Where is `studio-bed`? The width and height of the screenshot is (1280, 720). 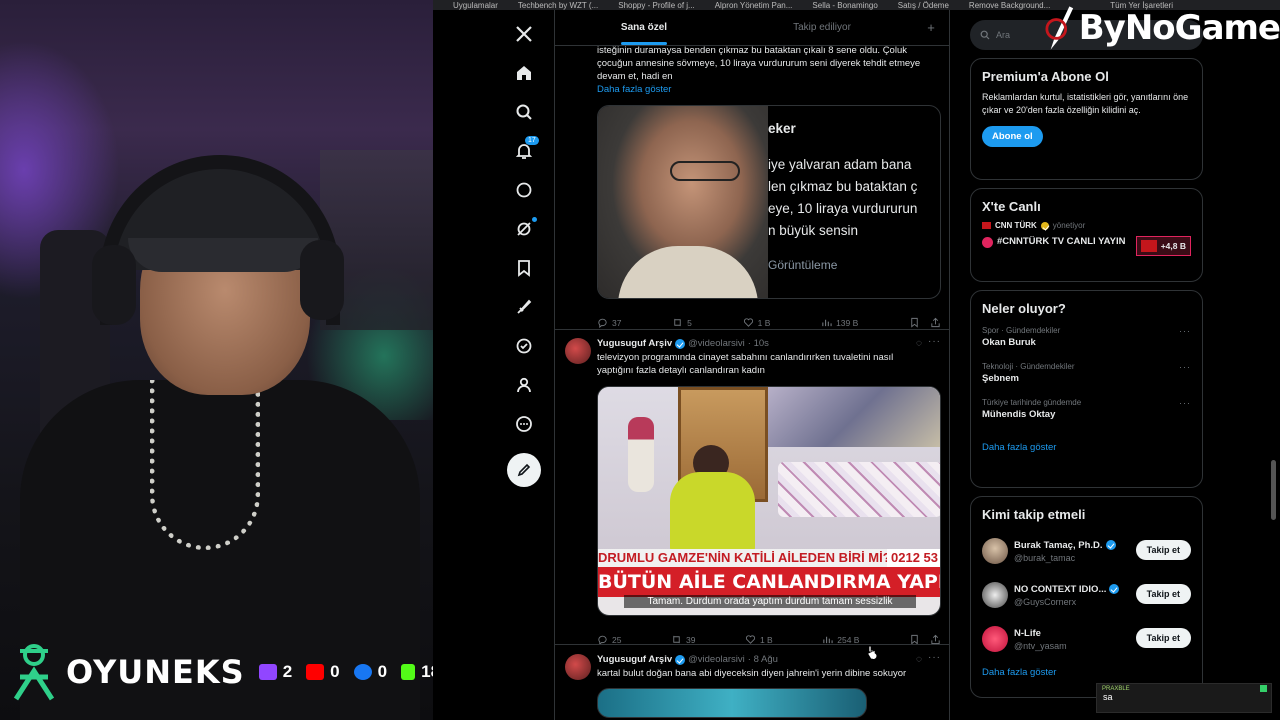 studio-bed is located at coordinates (859, 489).